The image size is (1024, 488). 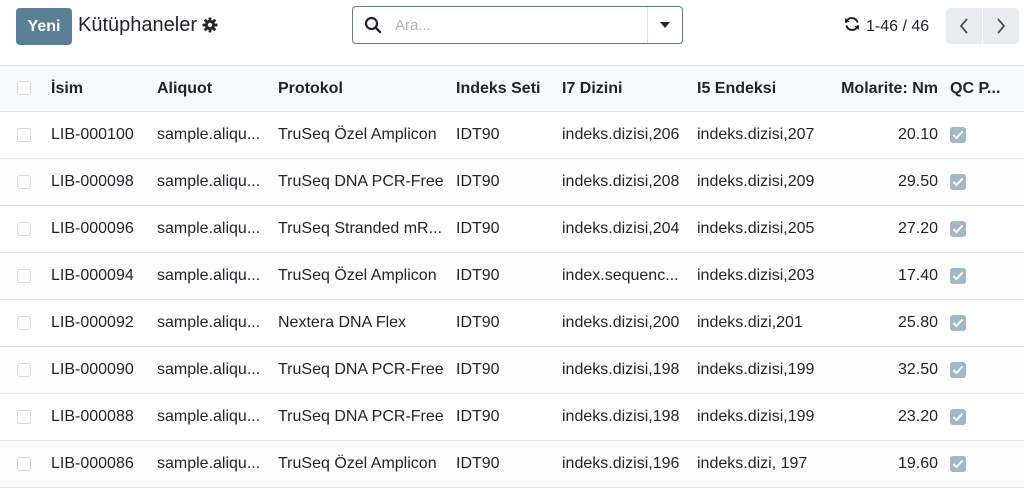 What do you see at coordinates (917, 228) in the screenshot?
I see `molarity-cell: 27.20` at bounding box center [917, 228].